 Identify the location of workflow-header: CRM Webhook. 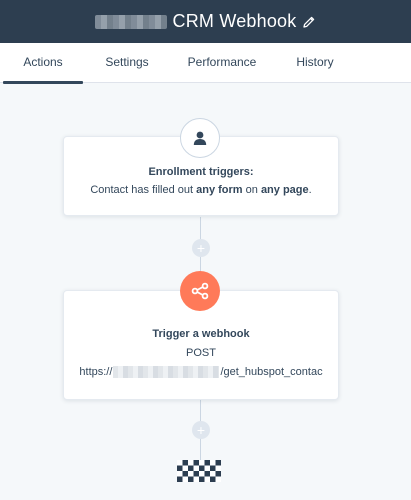
(205, 21).